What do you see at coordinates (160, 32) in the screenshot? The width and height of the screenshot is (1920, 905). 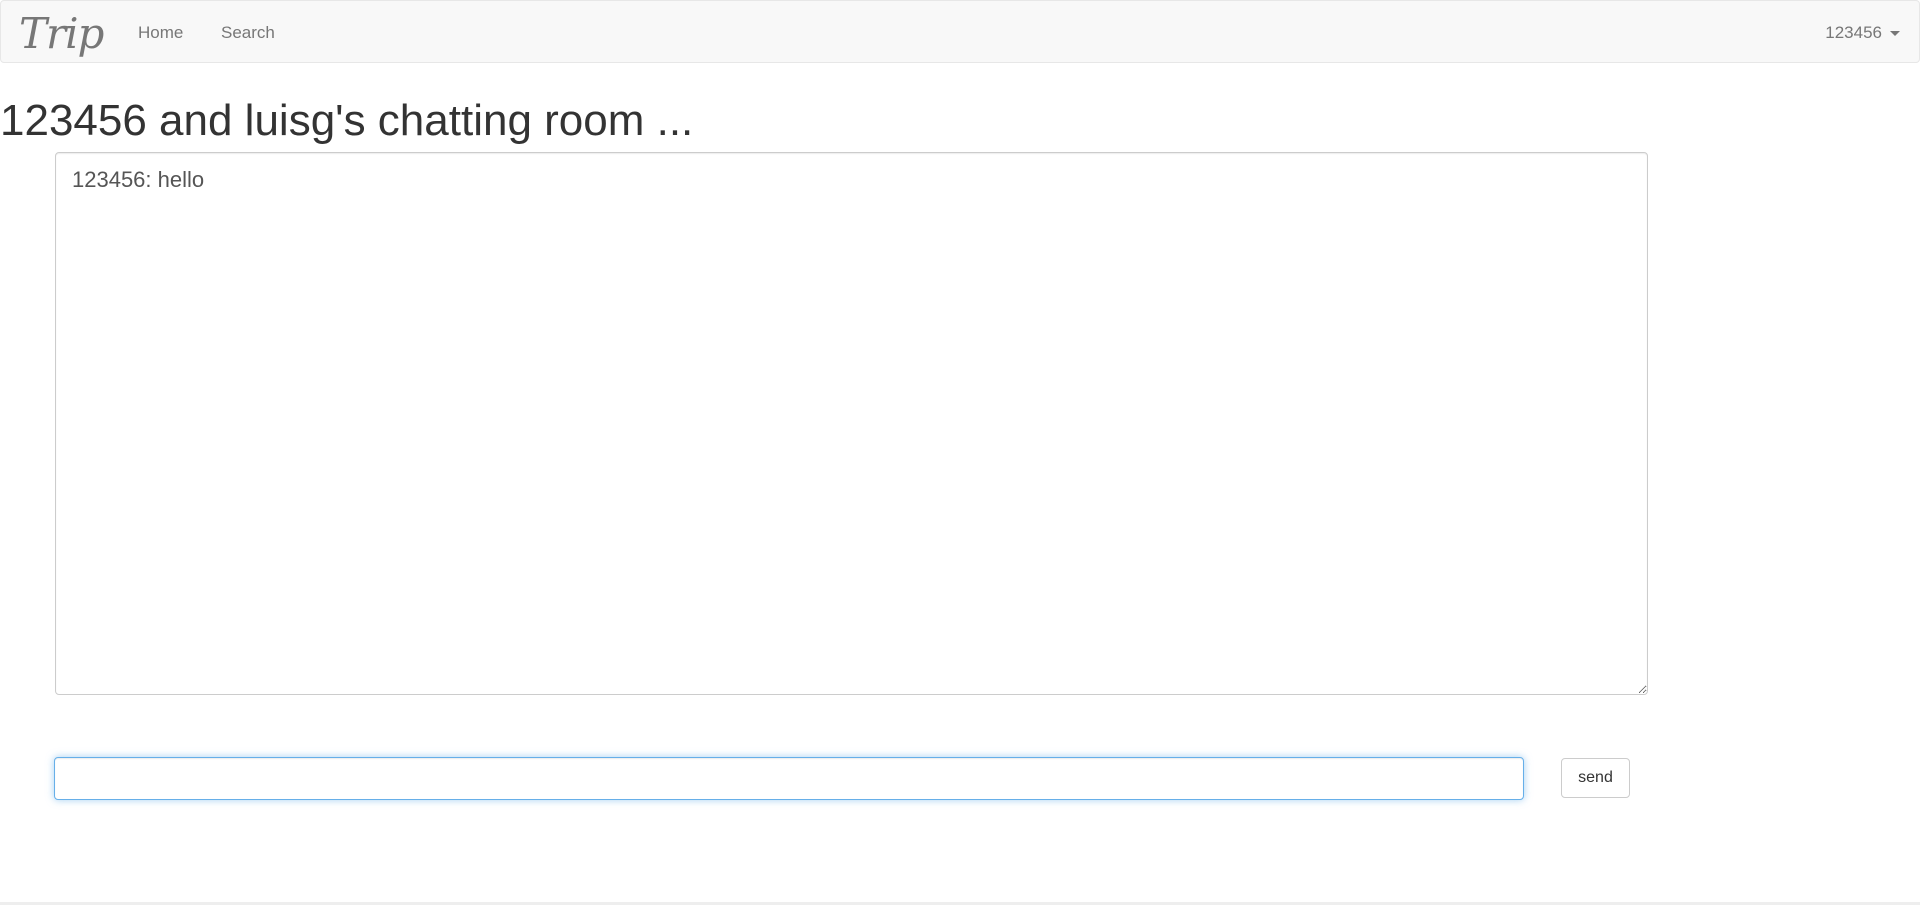 I see `nav-link-home: Home` at bounding box center [160, 32].